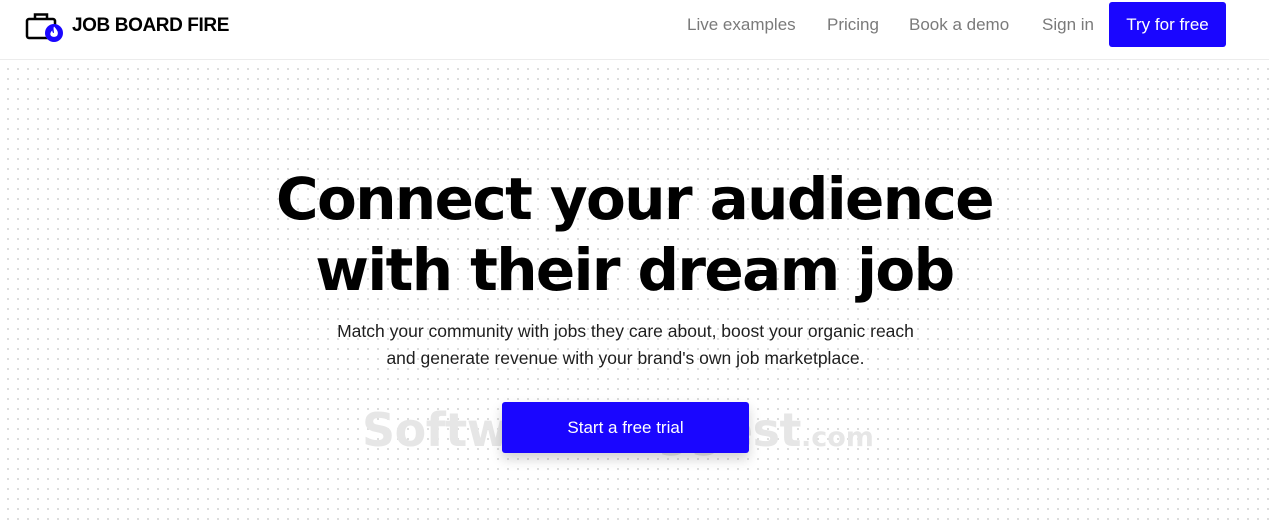  Describe the element at coordinates (853, 25) in the screenshot. I see `nav-pricing-link: Pricing` at that location.